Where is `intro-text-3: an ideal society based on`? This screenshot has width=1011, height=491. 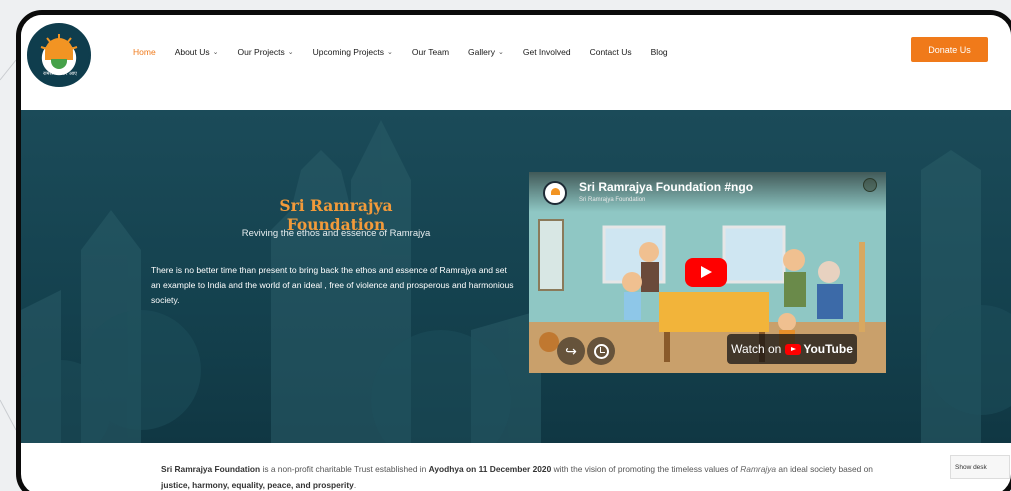
intro-text-3: an ideal society based on is located at coordinates (824, 469).